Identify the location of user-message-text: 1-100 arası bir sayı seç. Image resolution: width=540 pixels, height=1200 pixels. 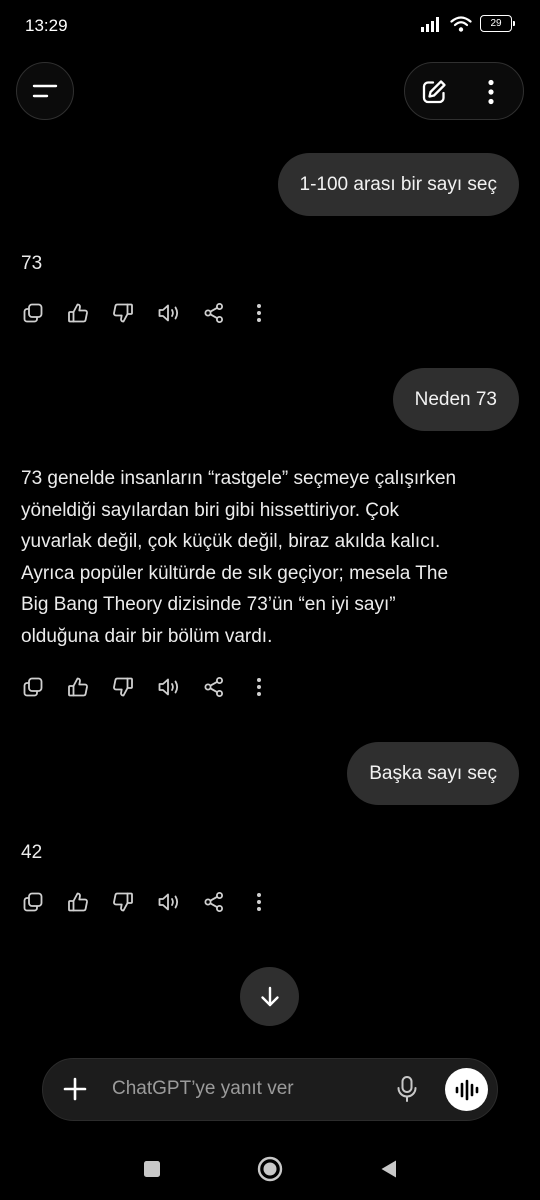
(398, 184).